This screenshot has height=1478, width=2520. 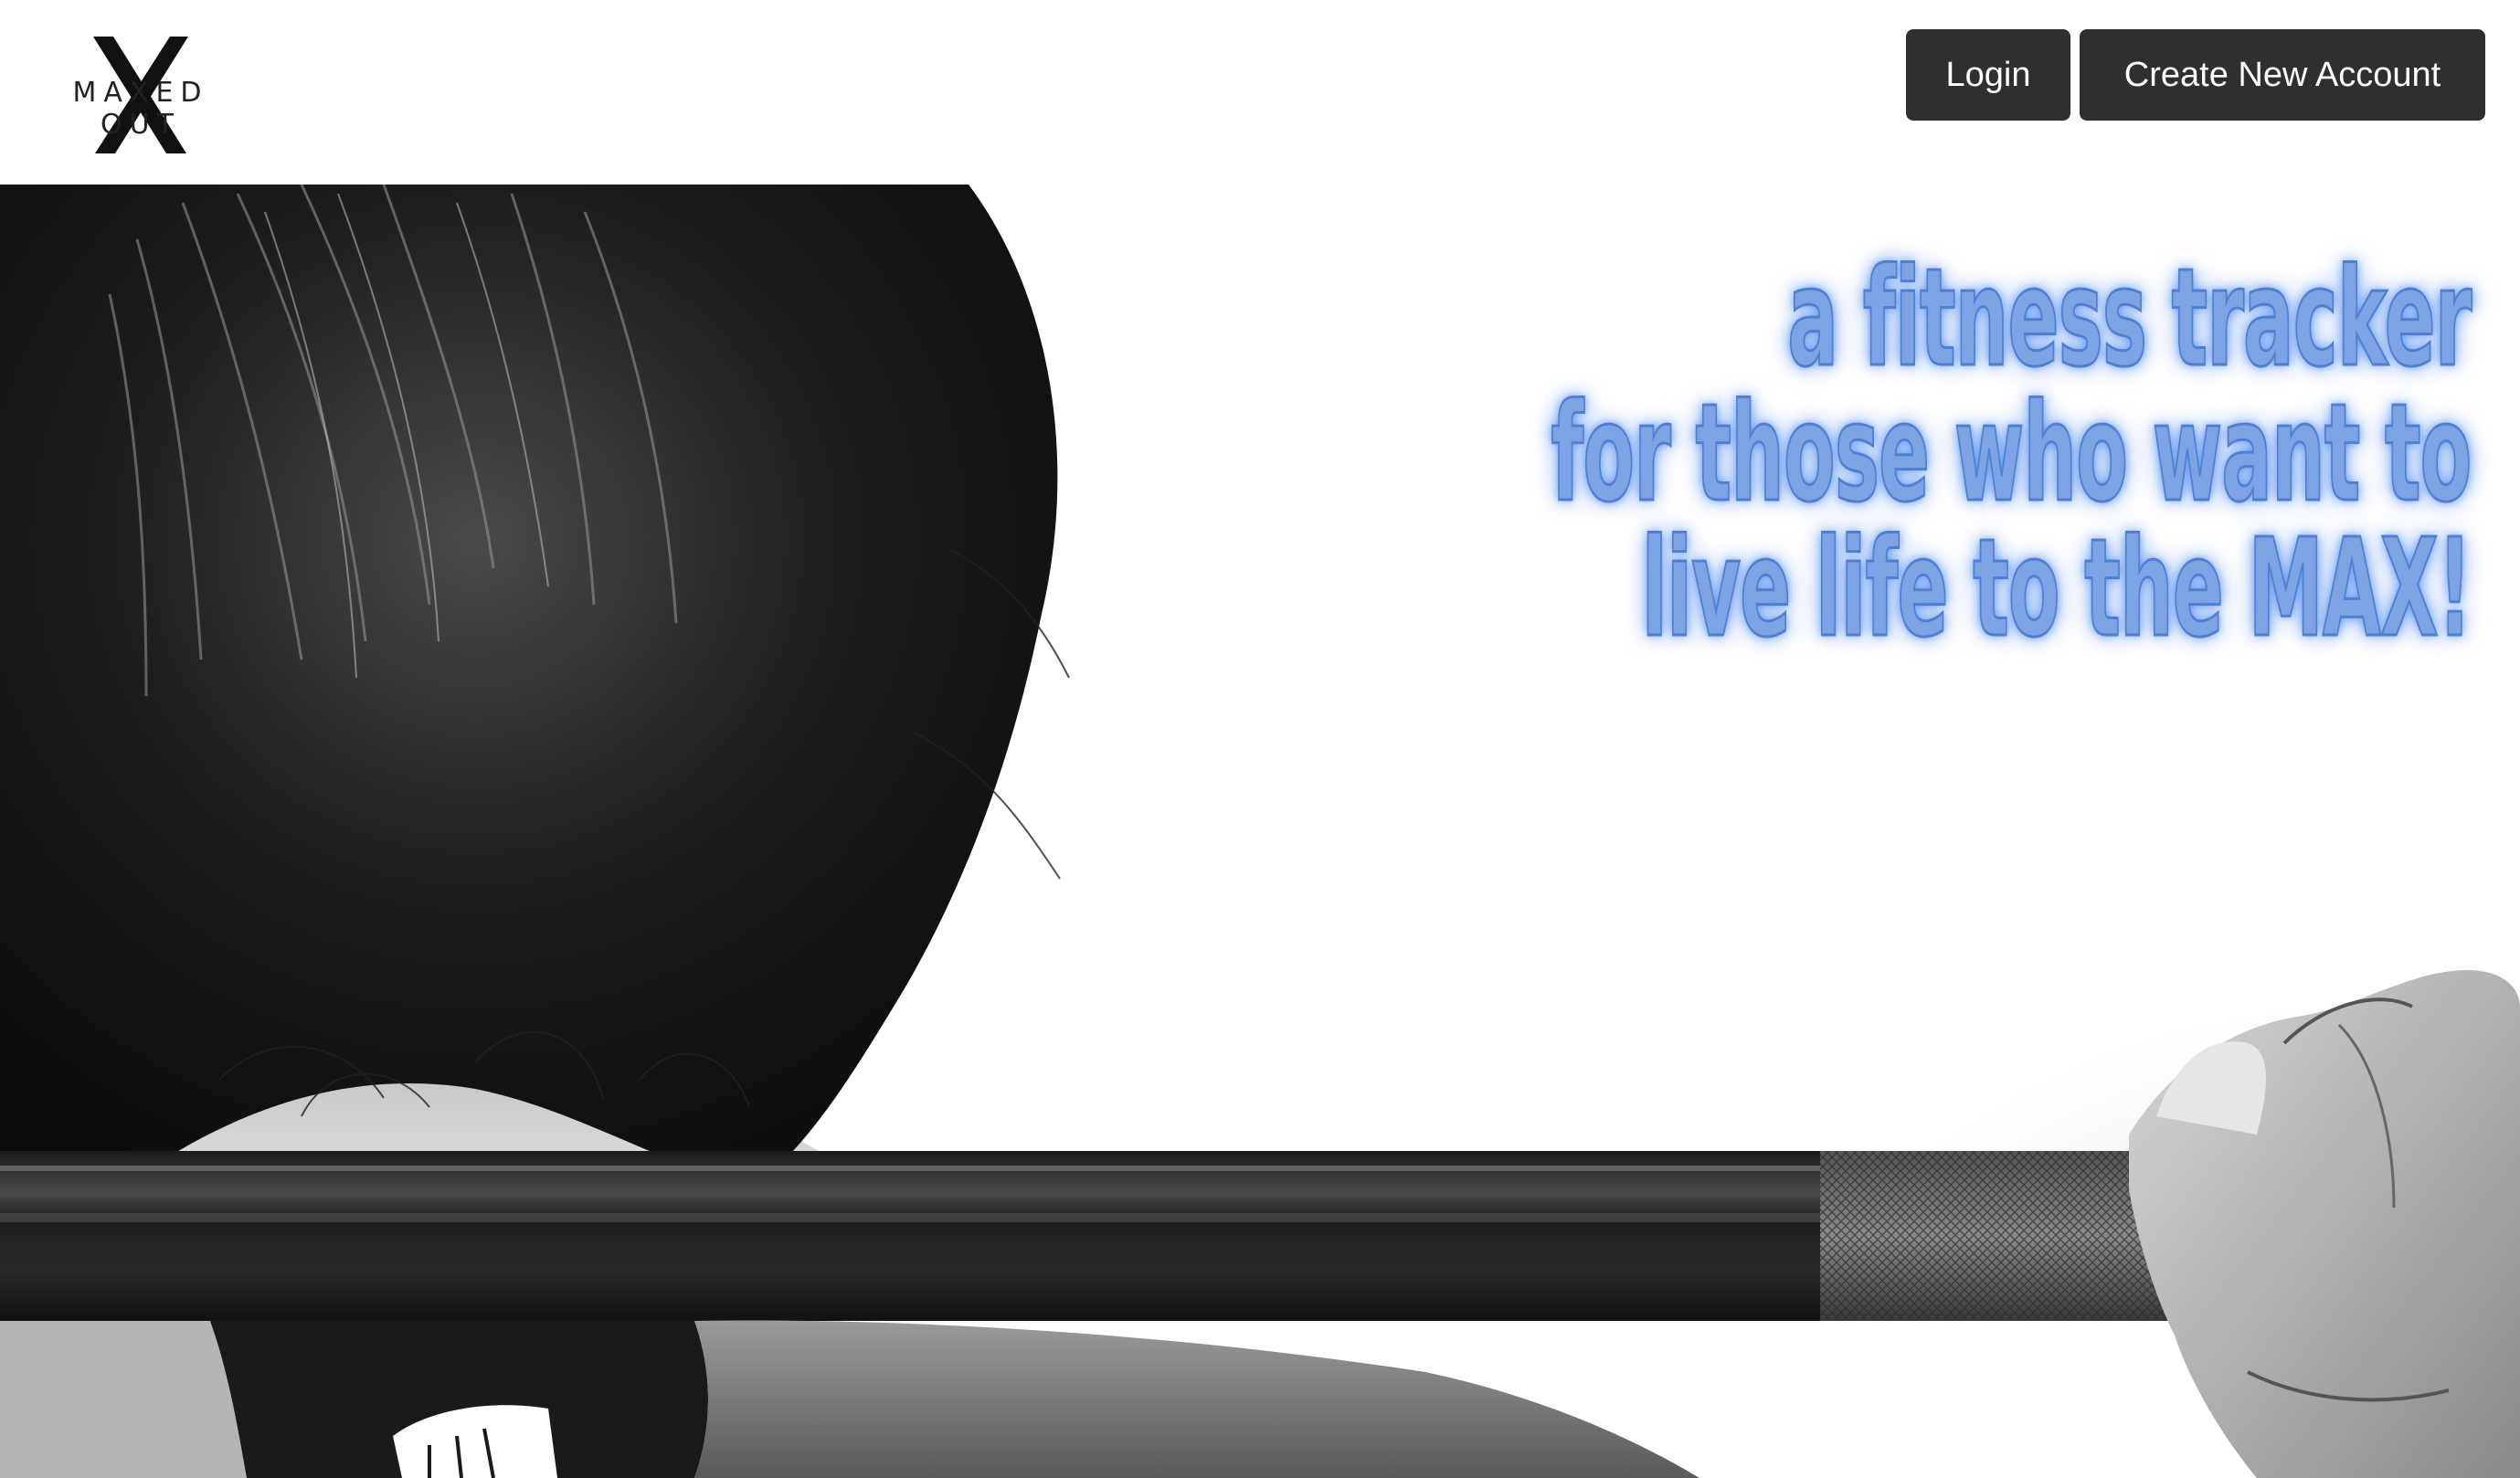 What do you see at coordinates (2283, 75) in the screenshot?
I see `create-account-button: Create New Account` at bounding box center [2283, 75].